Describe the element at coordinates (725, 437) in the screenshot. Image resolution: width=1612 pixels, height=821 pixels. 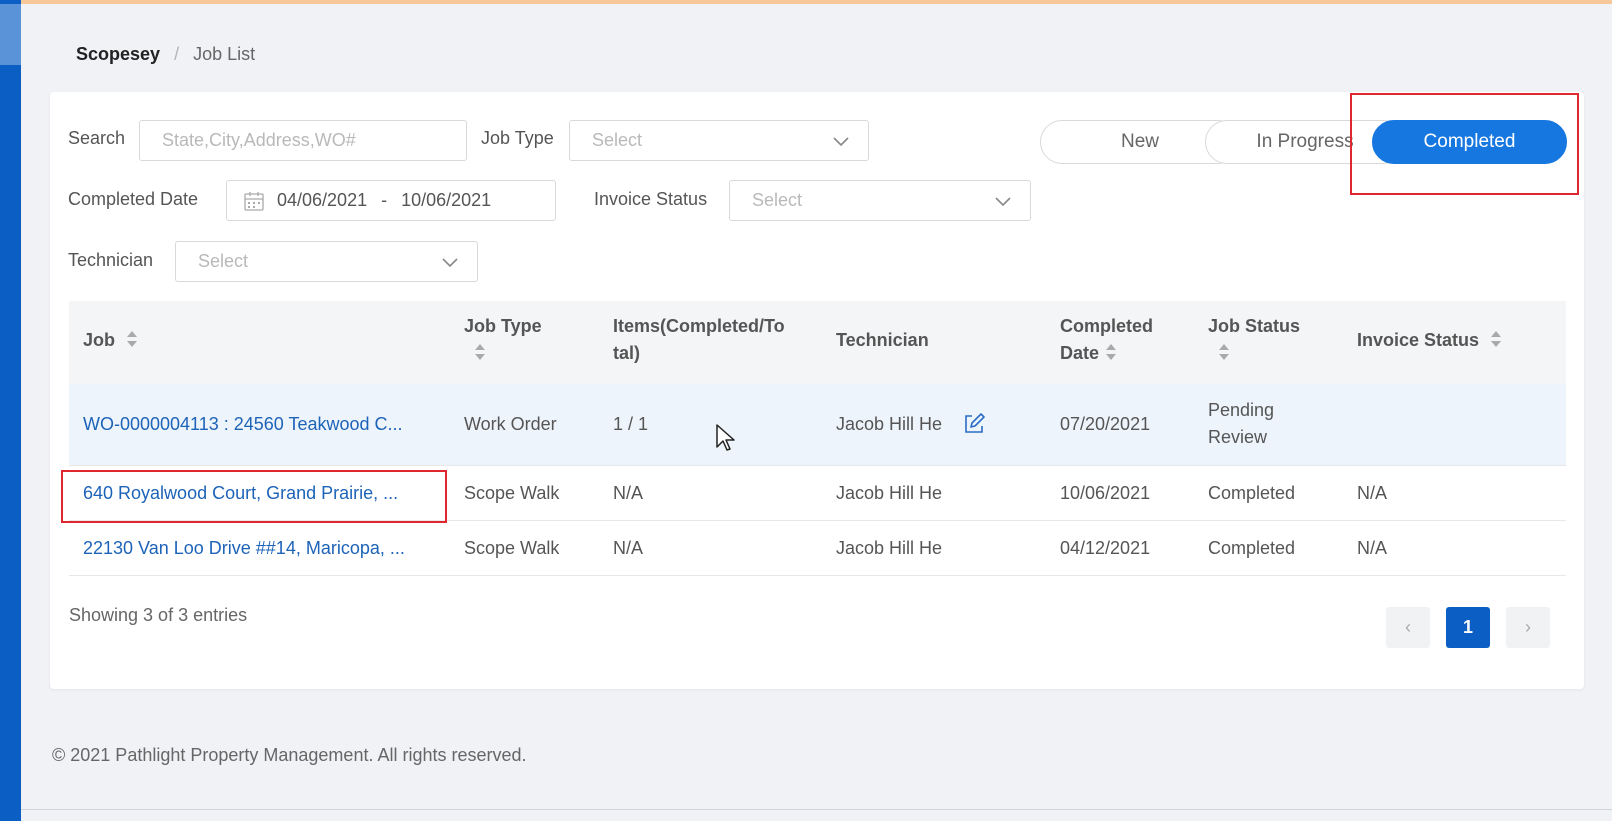
I see `mouse-cursor-icon` at that location.